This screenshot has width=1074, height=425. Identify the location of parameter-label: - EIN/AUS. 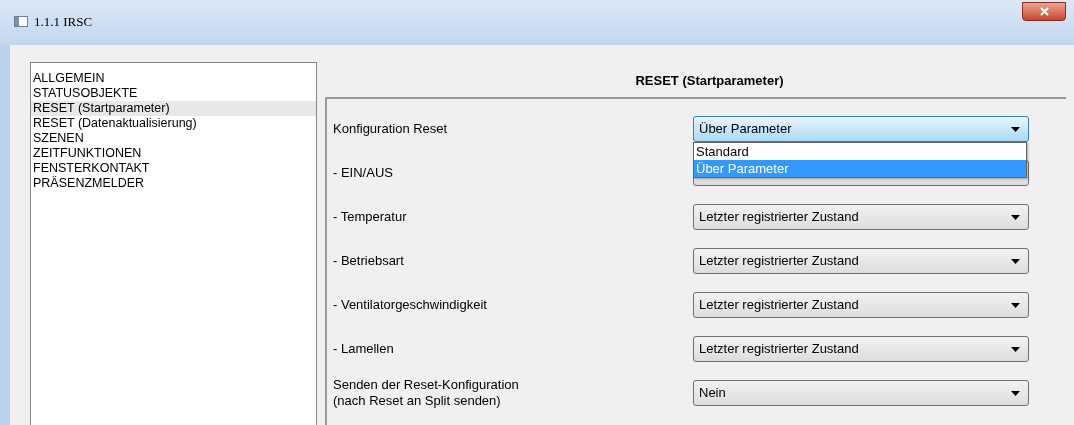
(363, 173).